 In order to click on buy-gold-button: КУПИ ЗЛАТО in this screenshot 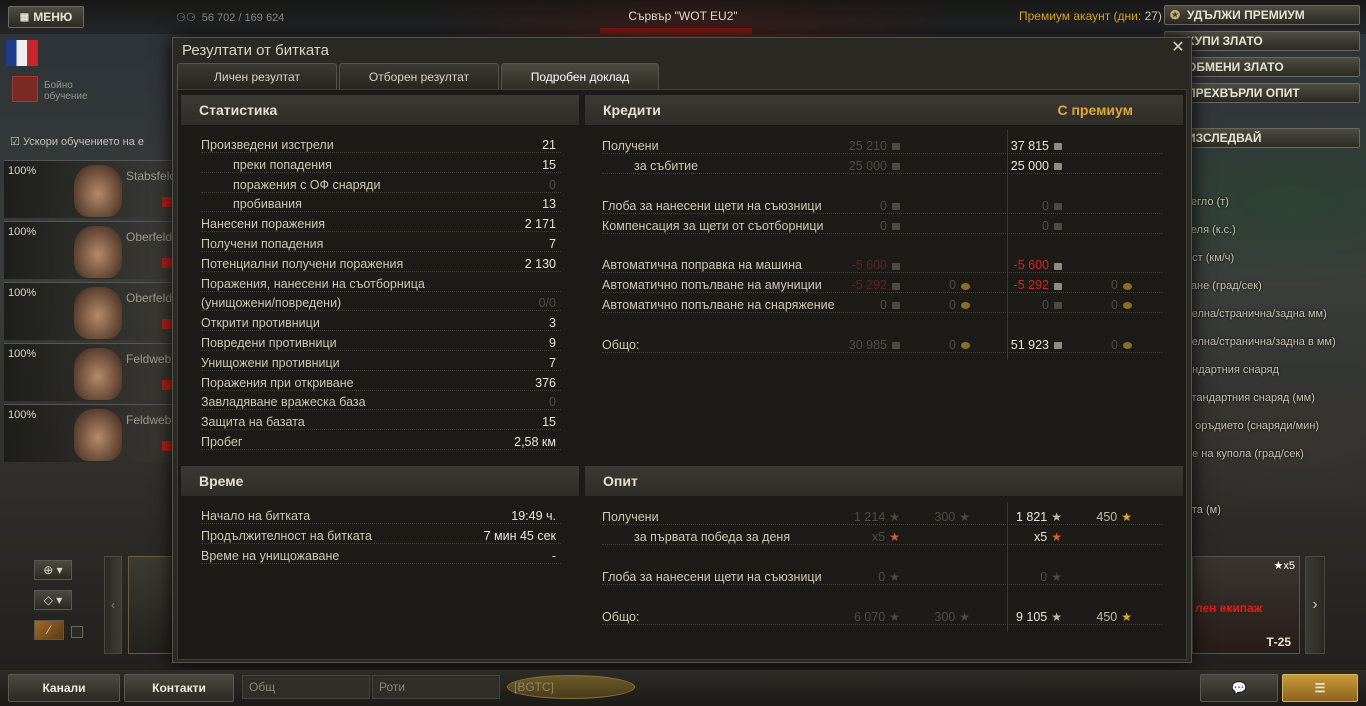, I will do `click(1262, 41)`.